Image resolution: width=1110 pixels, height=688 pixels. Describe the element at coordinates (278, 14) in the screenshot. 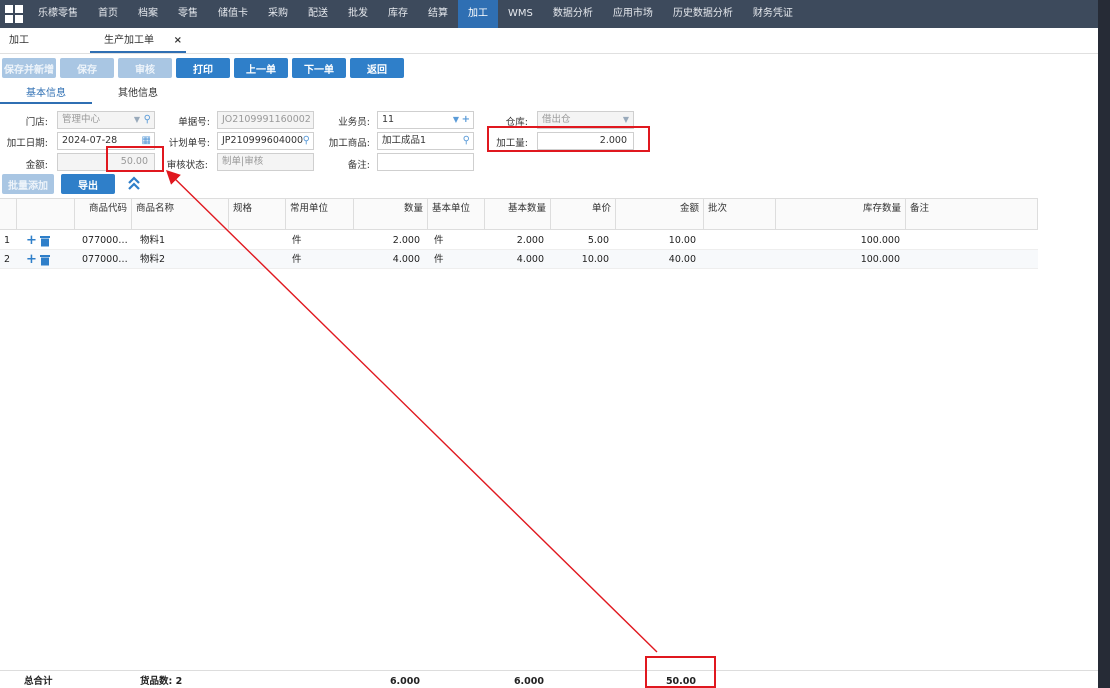

I see `nav-item-purchase: 采购` at that location.